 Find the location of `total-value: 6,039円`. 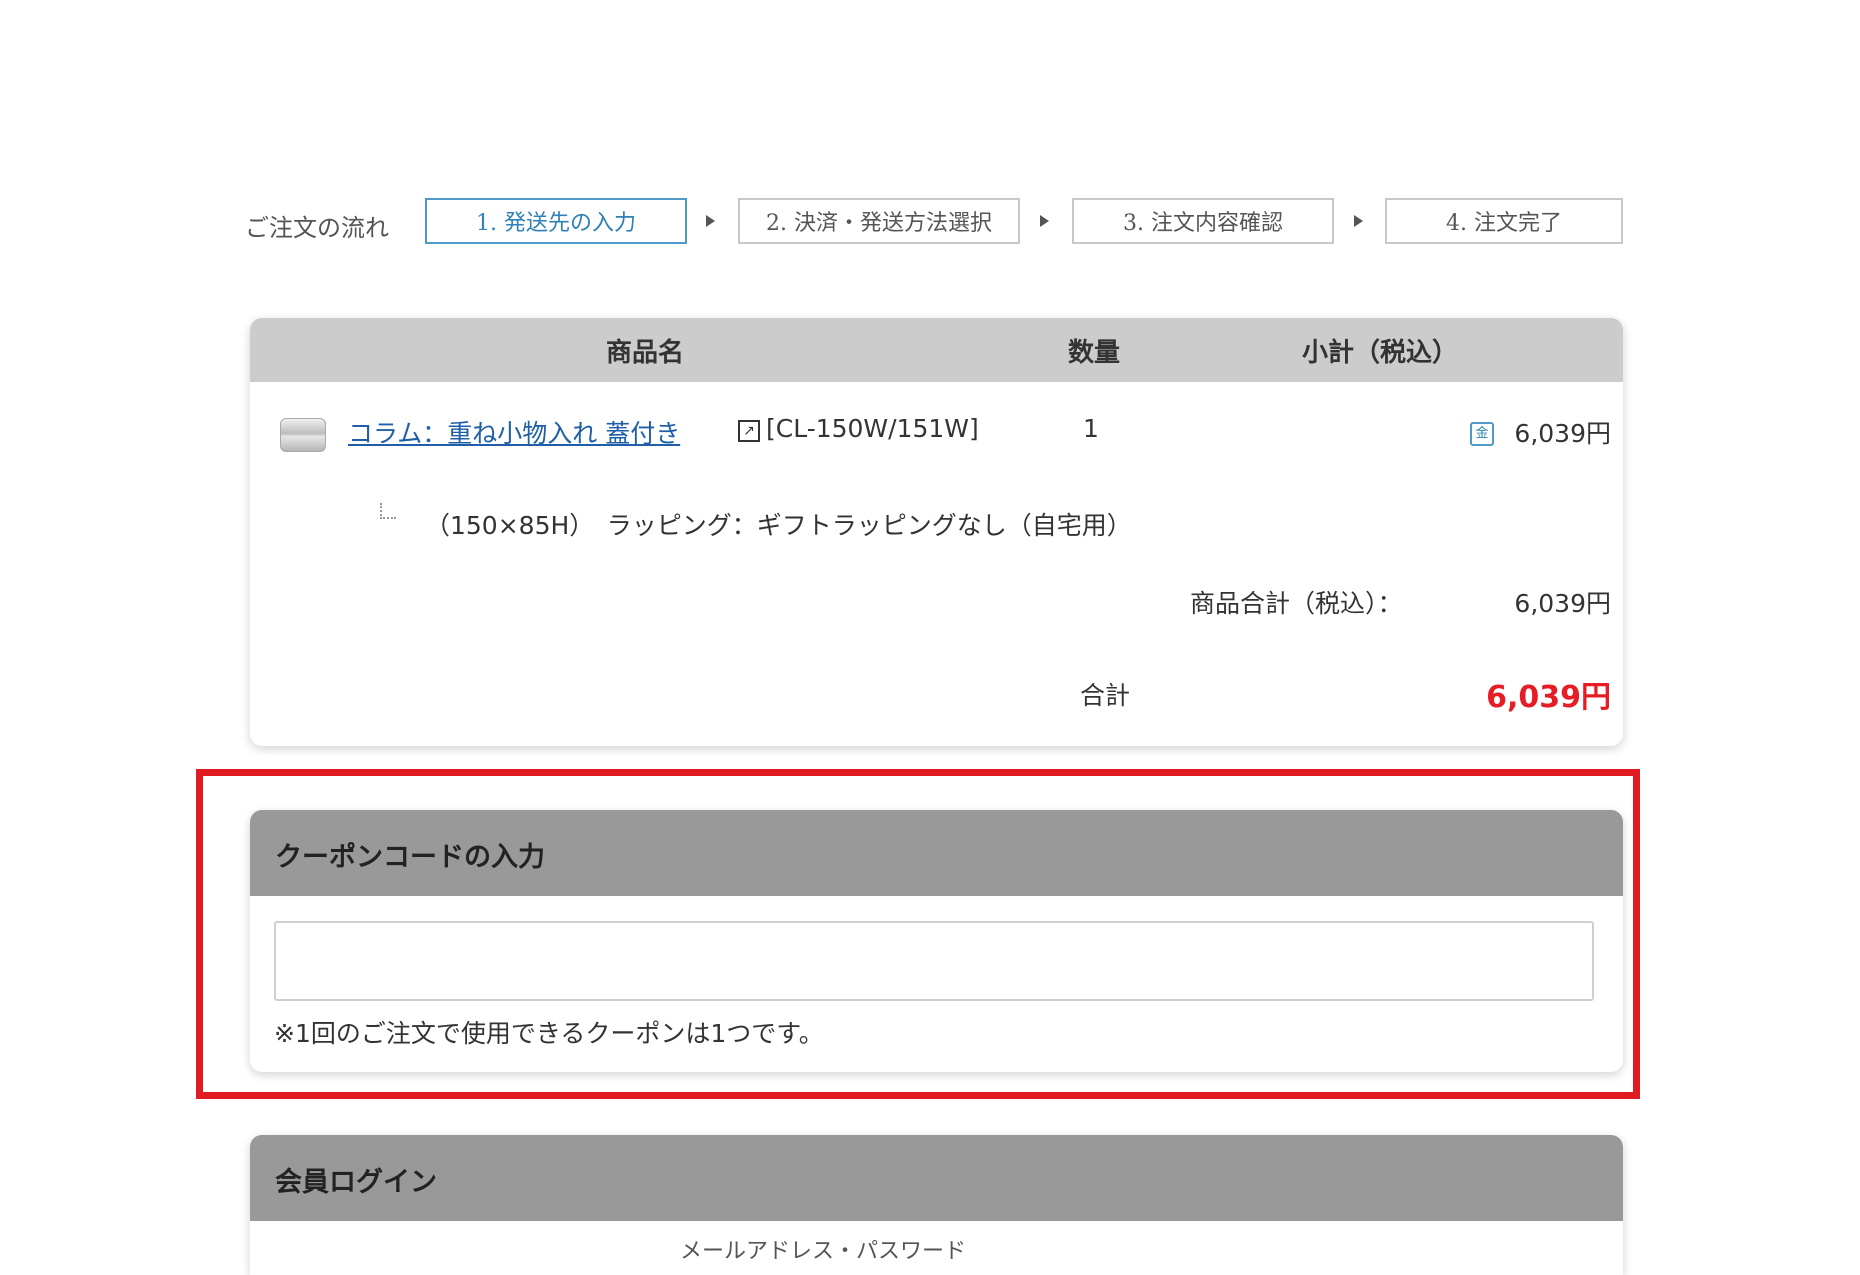

total-value: 6,039円 is located at coordinates (1548, 697).